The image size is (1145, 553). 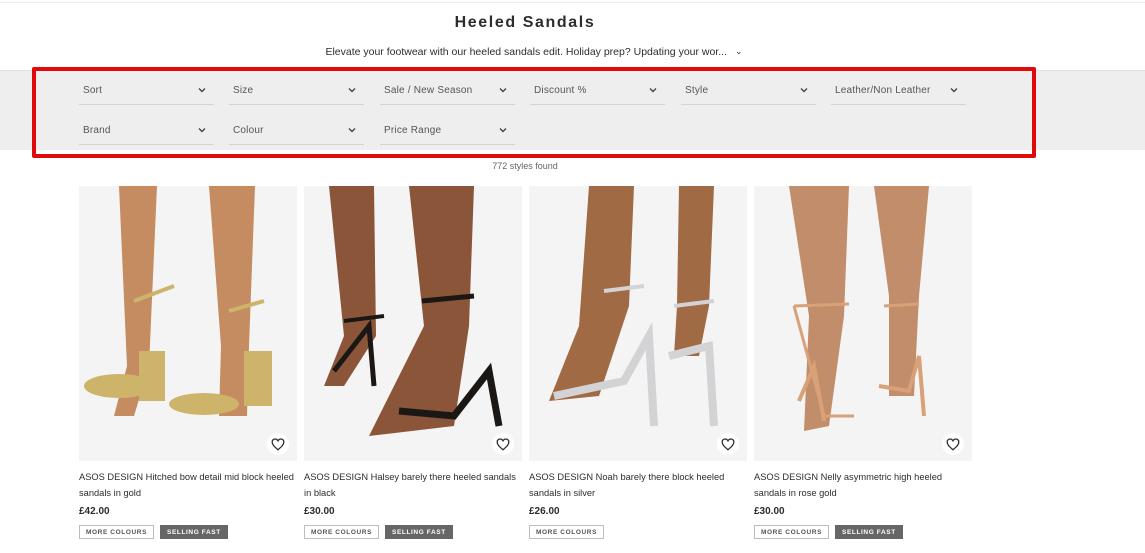 What do you see at coordinates (248, 130) in the screenshot?
I see `filter-label: Colour` at bounding box center [248, 130].